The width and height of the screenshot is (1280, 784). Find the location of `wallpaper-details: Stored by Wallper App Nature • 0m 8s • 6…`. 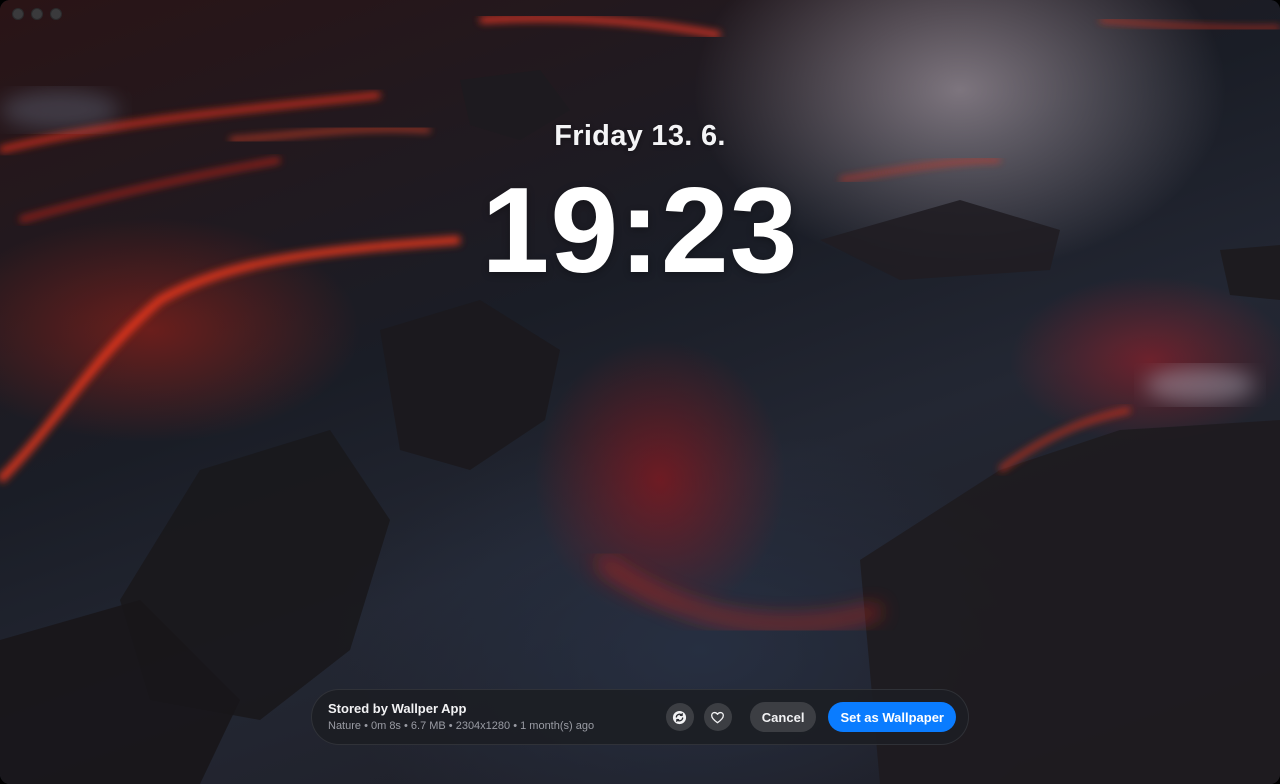

wallpaper-details: Stored by Wallper App Nature • 0m 8s • 6… is located at coordinates (492, 717).